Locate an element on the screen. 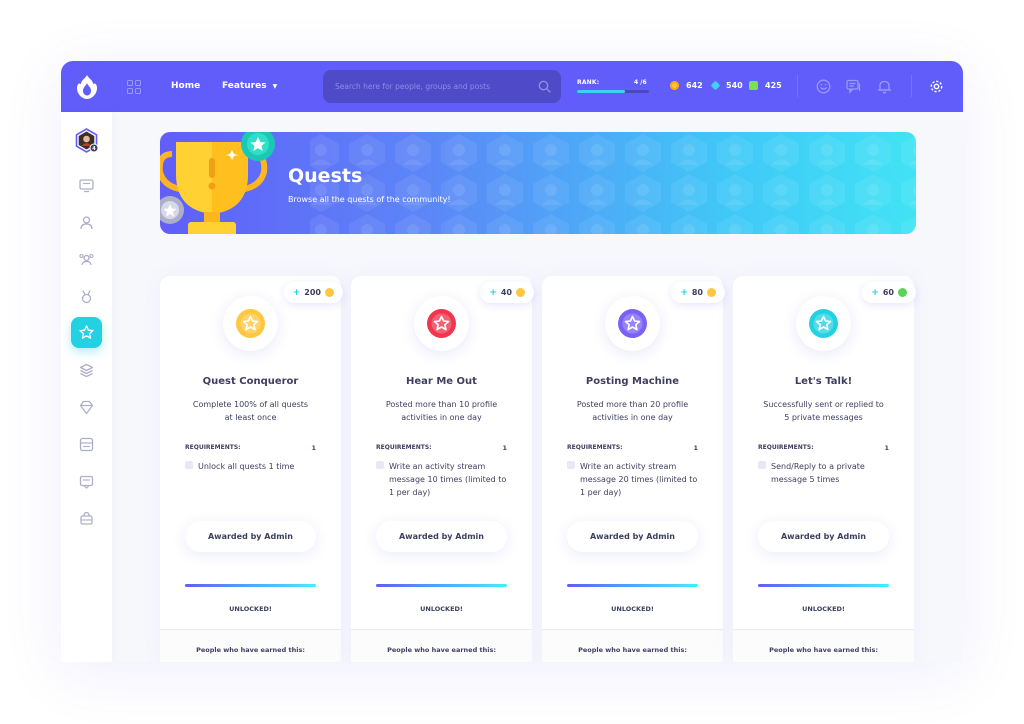  top-bar: Home Features ▼ RANK: 4 /6 642 540 425 is located at coordinates (512, 86).